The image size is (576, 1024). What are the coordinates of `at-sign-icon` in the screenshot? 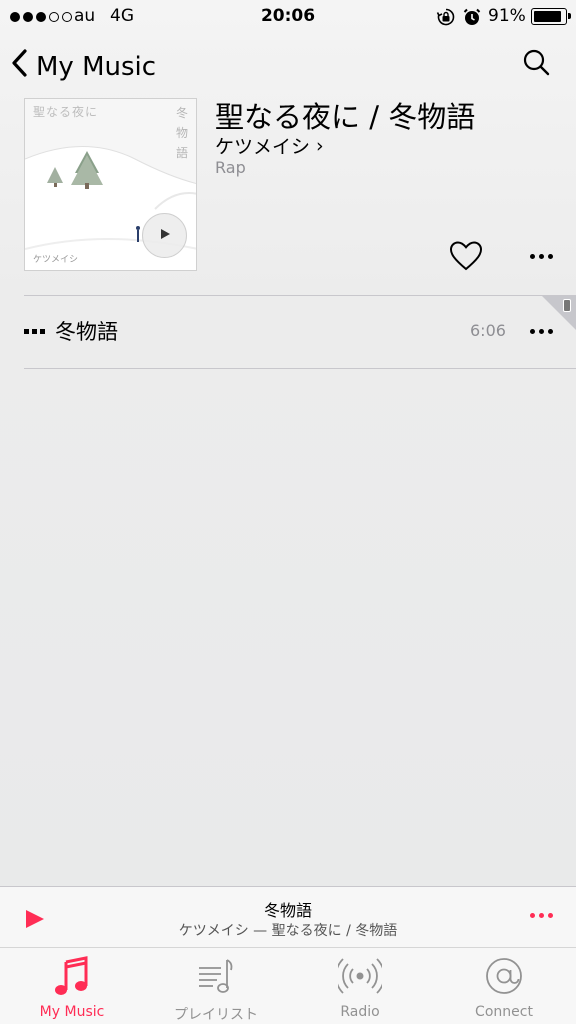 It's located at (504, 976).